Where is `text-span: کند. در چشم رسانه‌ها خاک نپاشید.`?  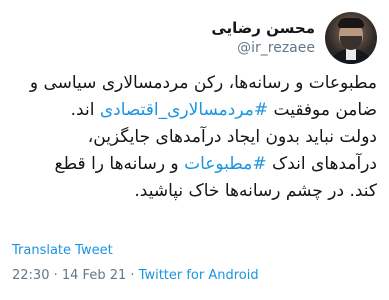 text-span: کند. در چشم رسانه‌ها خاک نپاشید. is located at coordinates (255, 191).